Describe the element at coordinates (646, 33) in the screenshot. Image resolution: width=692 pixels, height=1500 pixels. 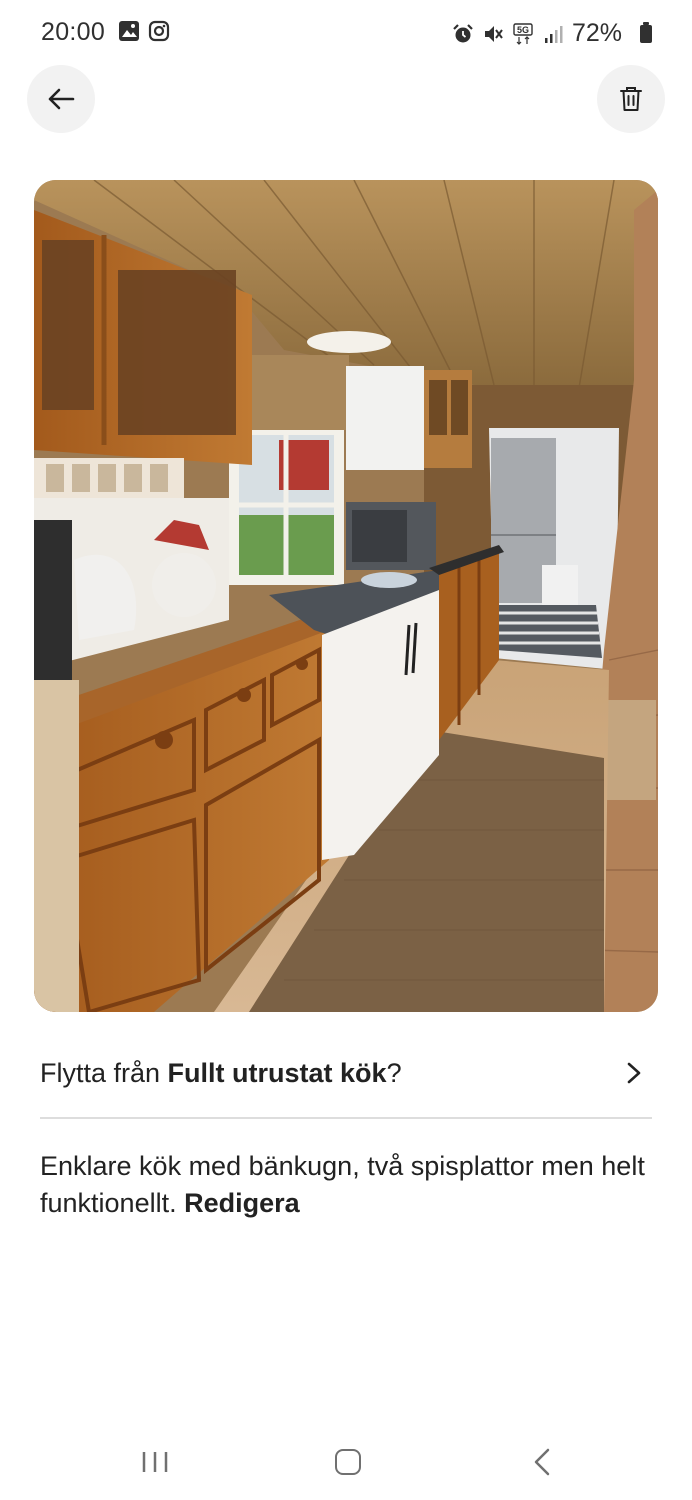
I see `battery-icon` at that location.